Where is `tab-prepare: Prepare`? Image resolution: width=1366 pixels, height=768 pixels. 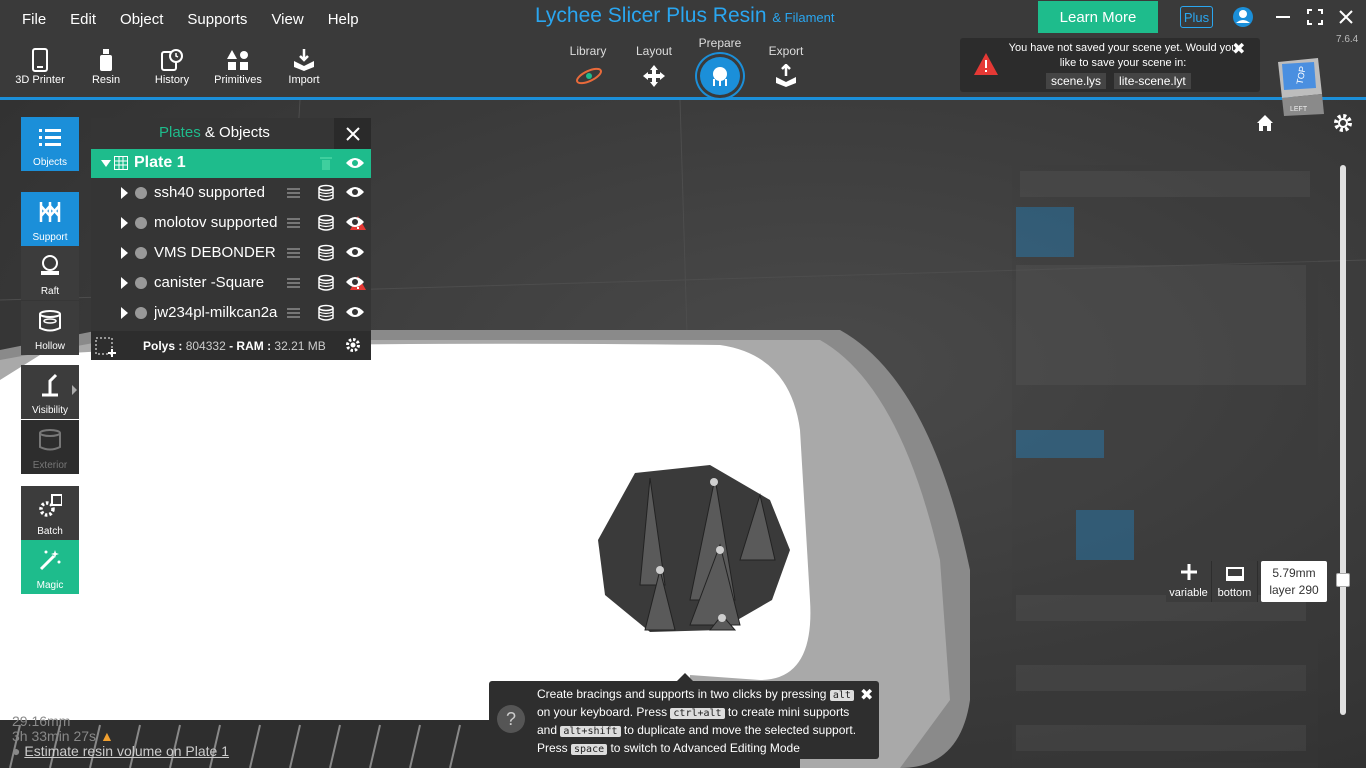
tab-prepare: Prepare is located at coordinates (720, 67).